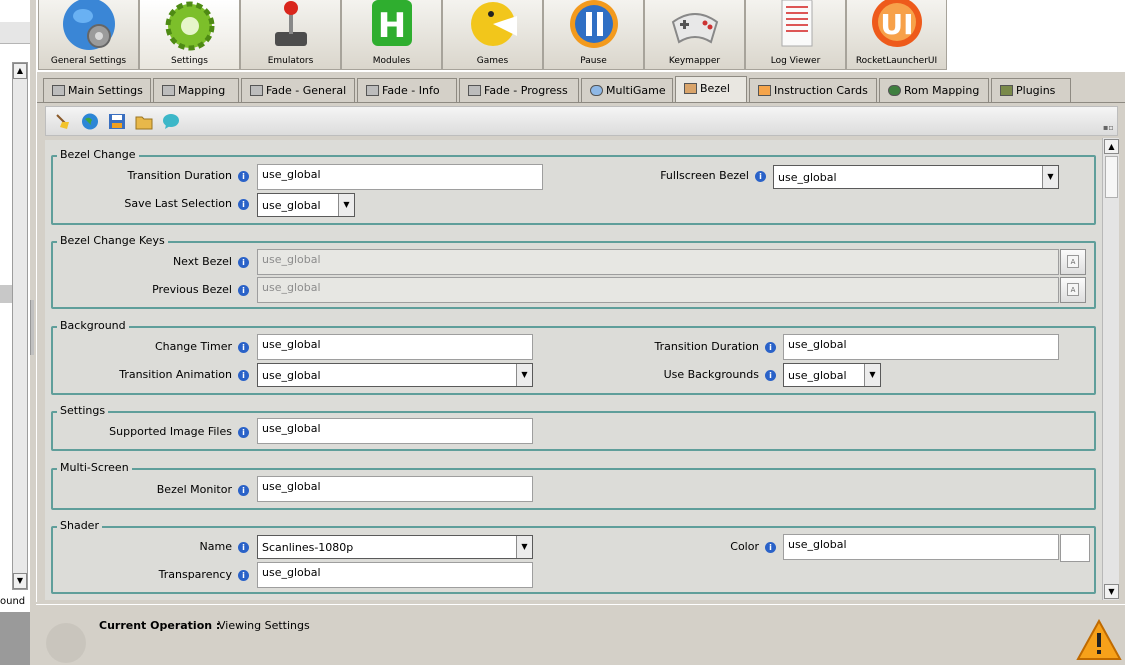 This screenshot has height=665, width=1125. What do you see at coordinates (32, 327) in the screenshot?
I see `panel-splitter` at bounding box center [32, 327].